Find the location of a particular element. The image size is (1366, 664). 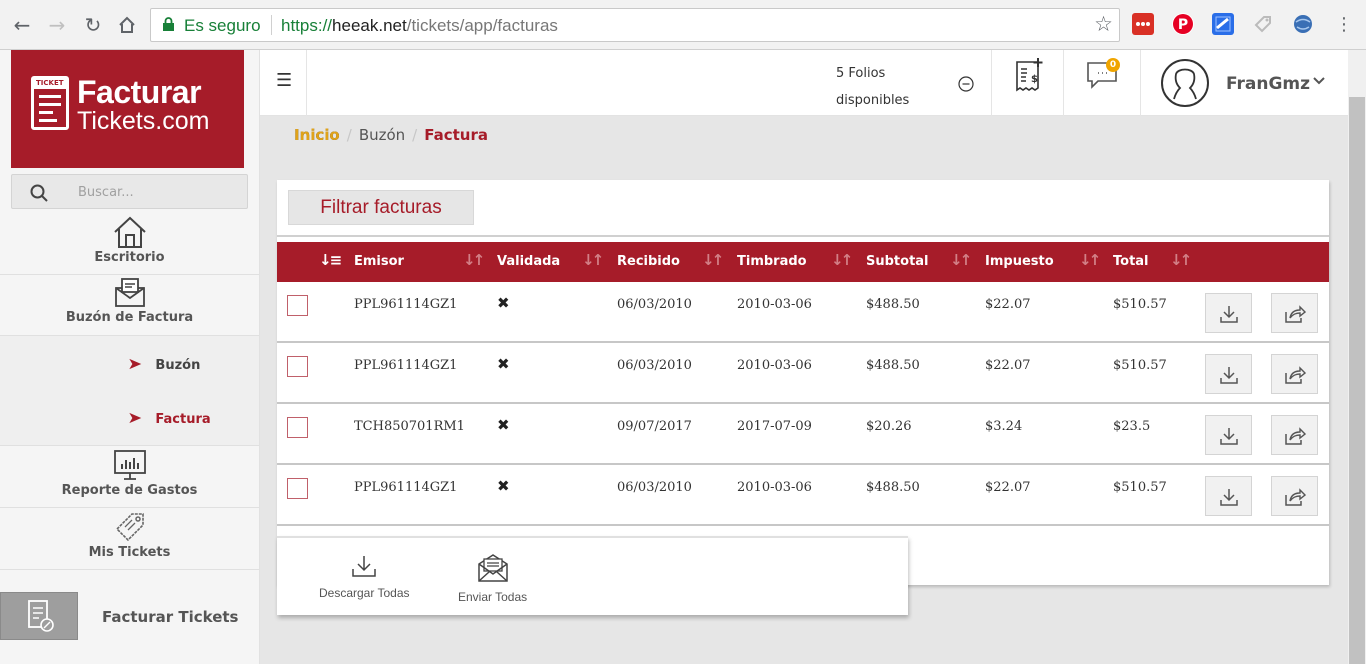

cell-timbrado: 2017-07-09 is located at coordinates (774, 426).